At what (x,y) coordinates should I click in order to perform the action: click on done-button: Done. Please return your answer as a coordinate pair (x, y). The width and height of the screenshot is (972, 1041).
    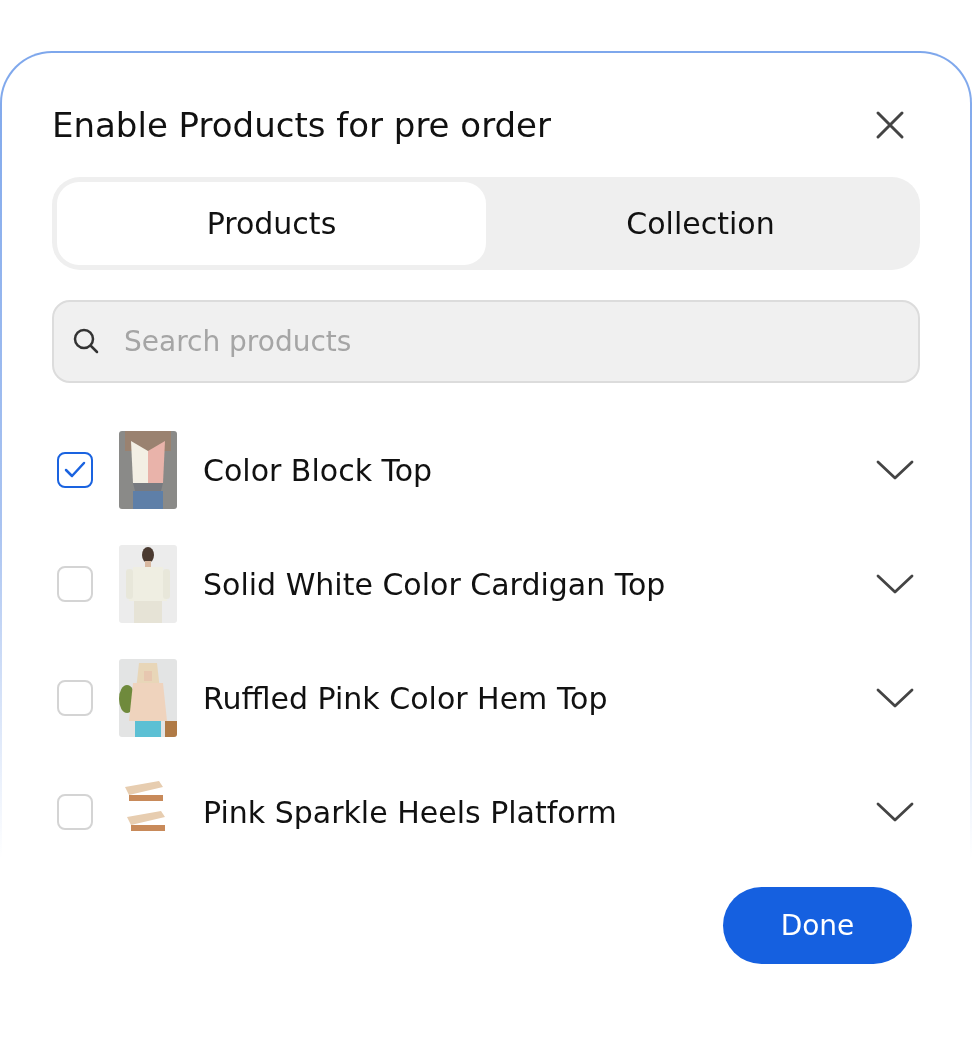
    Looking at the image, I should click on (817, 925).